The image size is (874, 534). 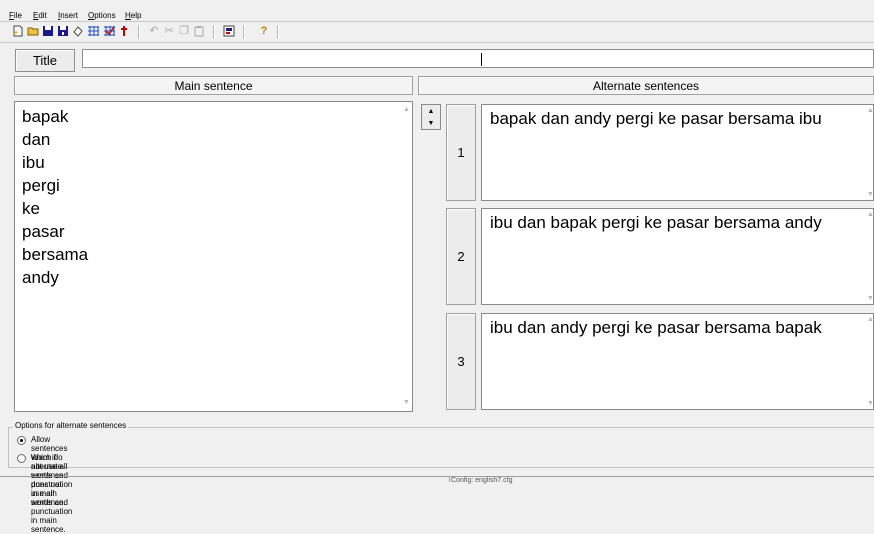 I want to click on erase-icon, so click(x=78, y=31).